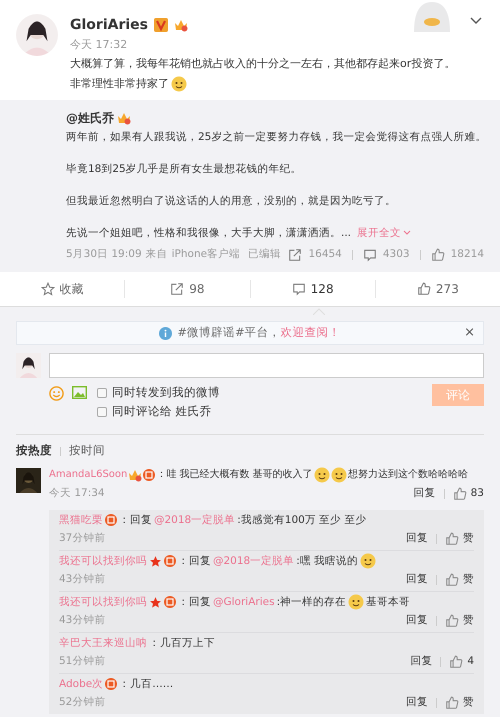 The image size is (500, 717). Describe the element at coordinates (82, 702) in the screenshot. I see `comment-time: 52分钟前` at that location.